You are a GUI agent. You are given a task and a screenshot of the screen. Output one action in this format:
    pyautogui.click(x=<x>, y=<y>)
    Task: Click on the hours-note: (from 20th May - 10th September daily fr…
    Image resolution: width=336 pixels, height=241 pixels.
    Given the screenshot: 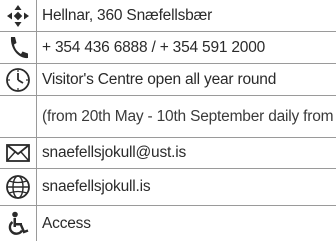 What is the action you would take?
    pyautogui.click(x=189, y=116)
    